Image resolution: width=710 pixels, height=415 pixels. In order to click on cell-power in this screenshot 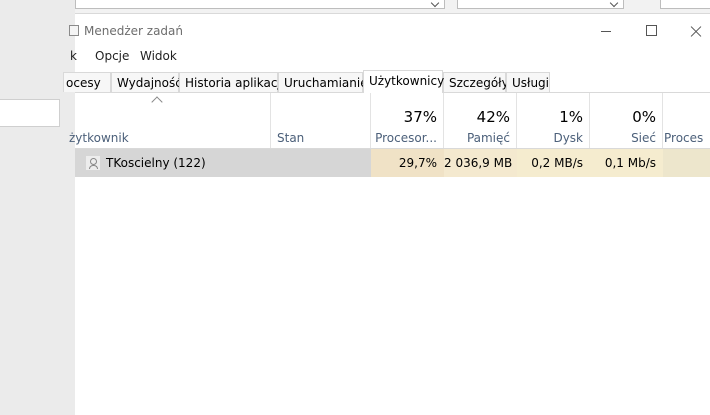, I will do `click(686, 163)`.